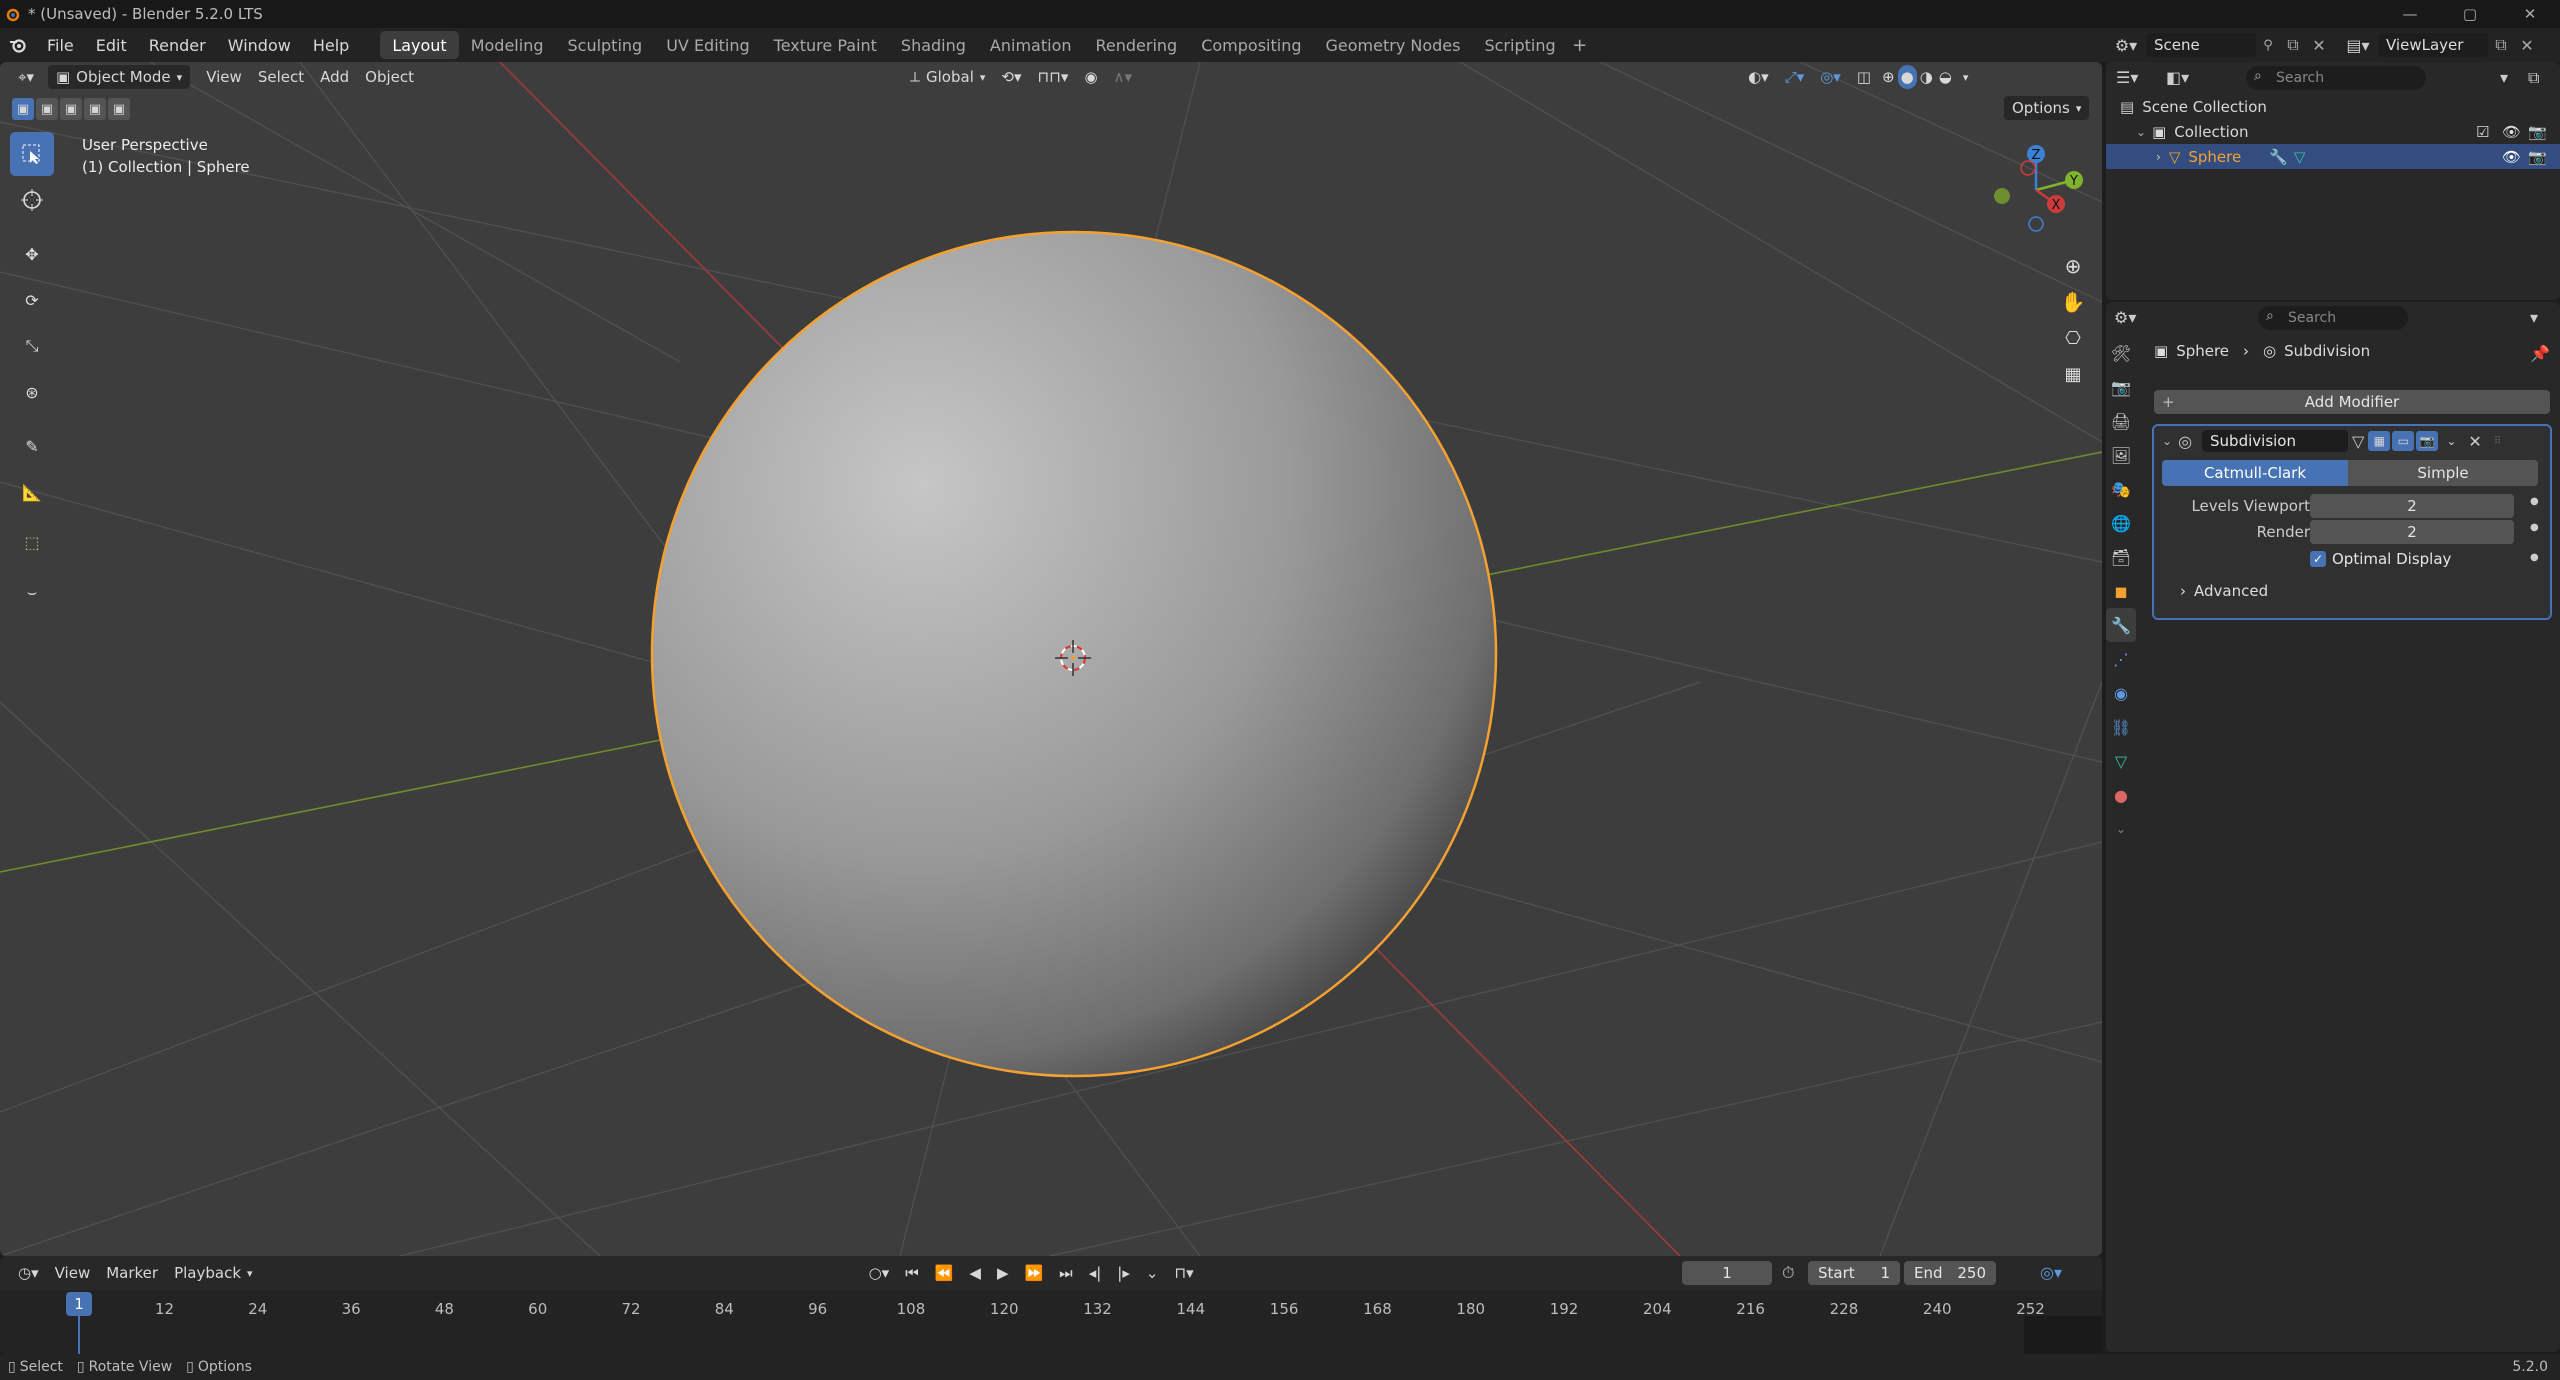 Image resolution: width=2560 pixels, height=1380 pixels. Describe the element at coordinates (1051, 1322) in the screenshot. I see `timeline-track` at that location.